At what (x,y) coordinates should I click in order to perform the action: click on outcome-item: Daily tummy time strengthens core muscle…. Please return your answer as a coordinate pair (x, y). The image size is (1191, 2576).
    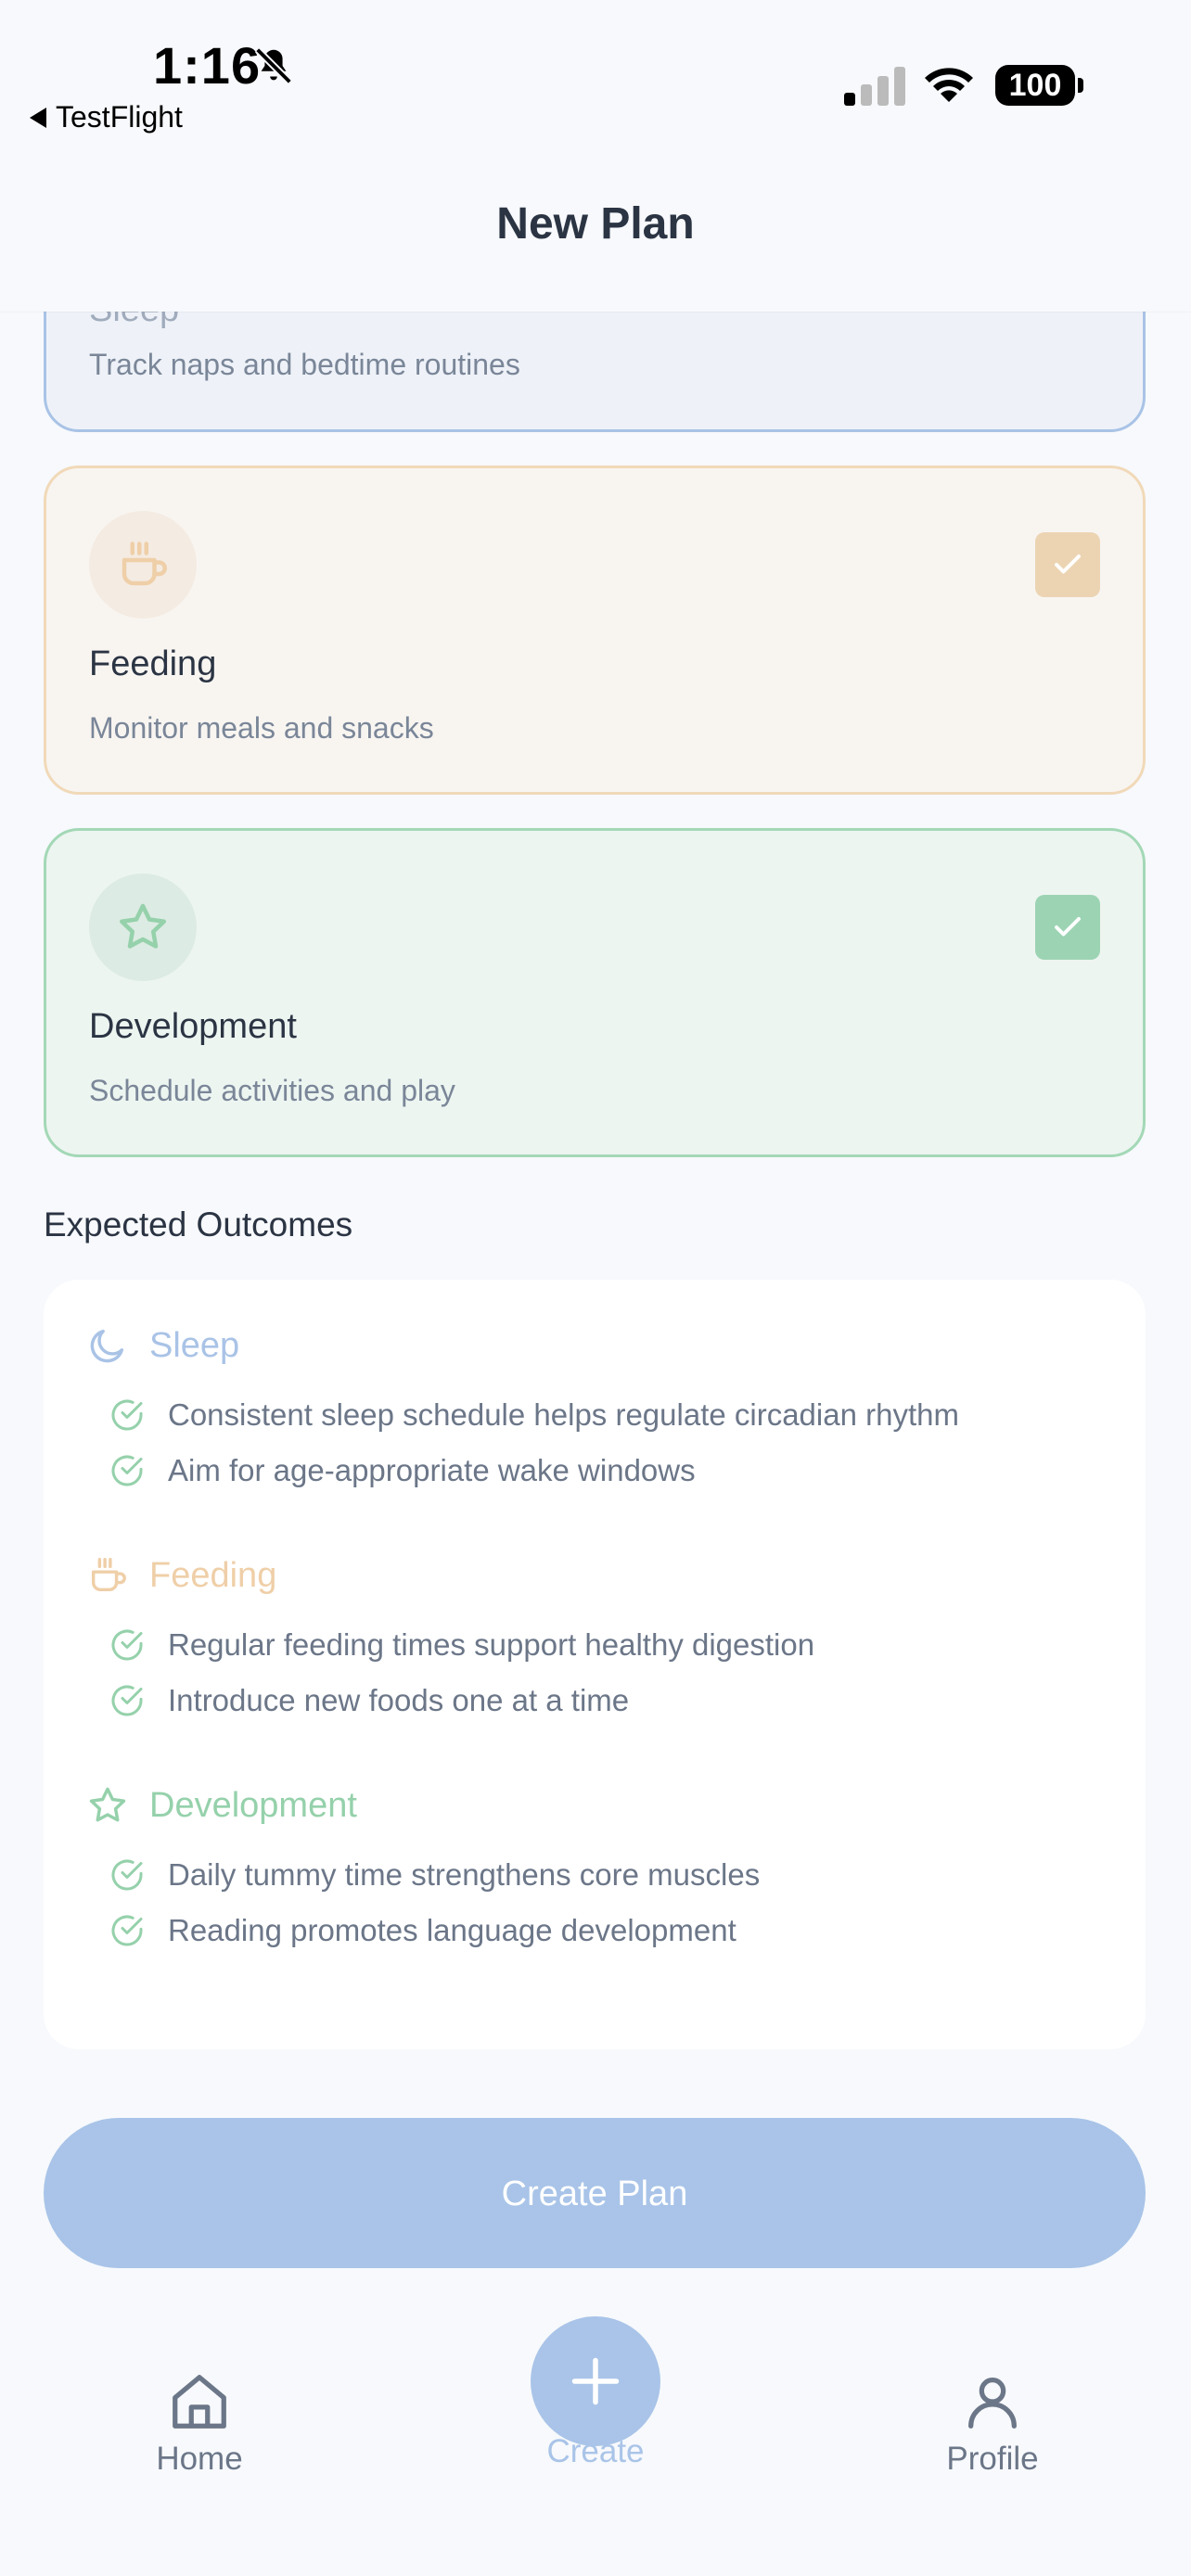
    Looking at the image, I should click on (434, 1875).